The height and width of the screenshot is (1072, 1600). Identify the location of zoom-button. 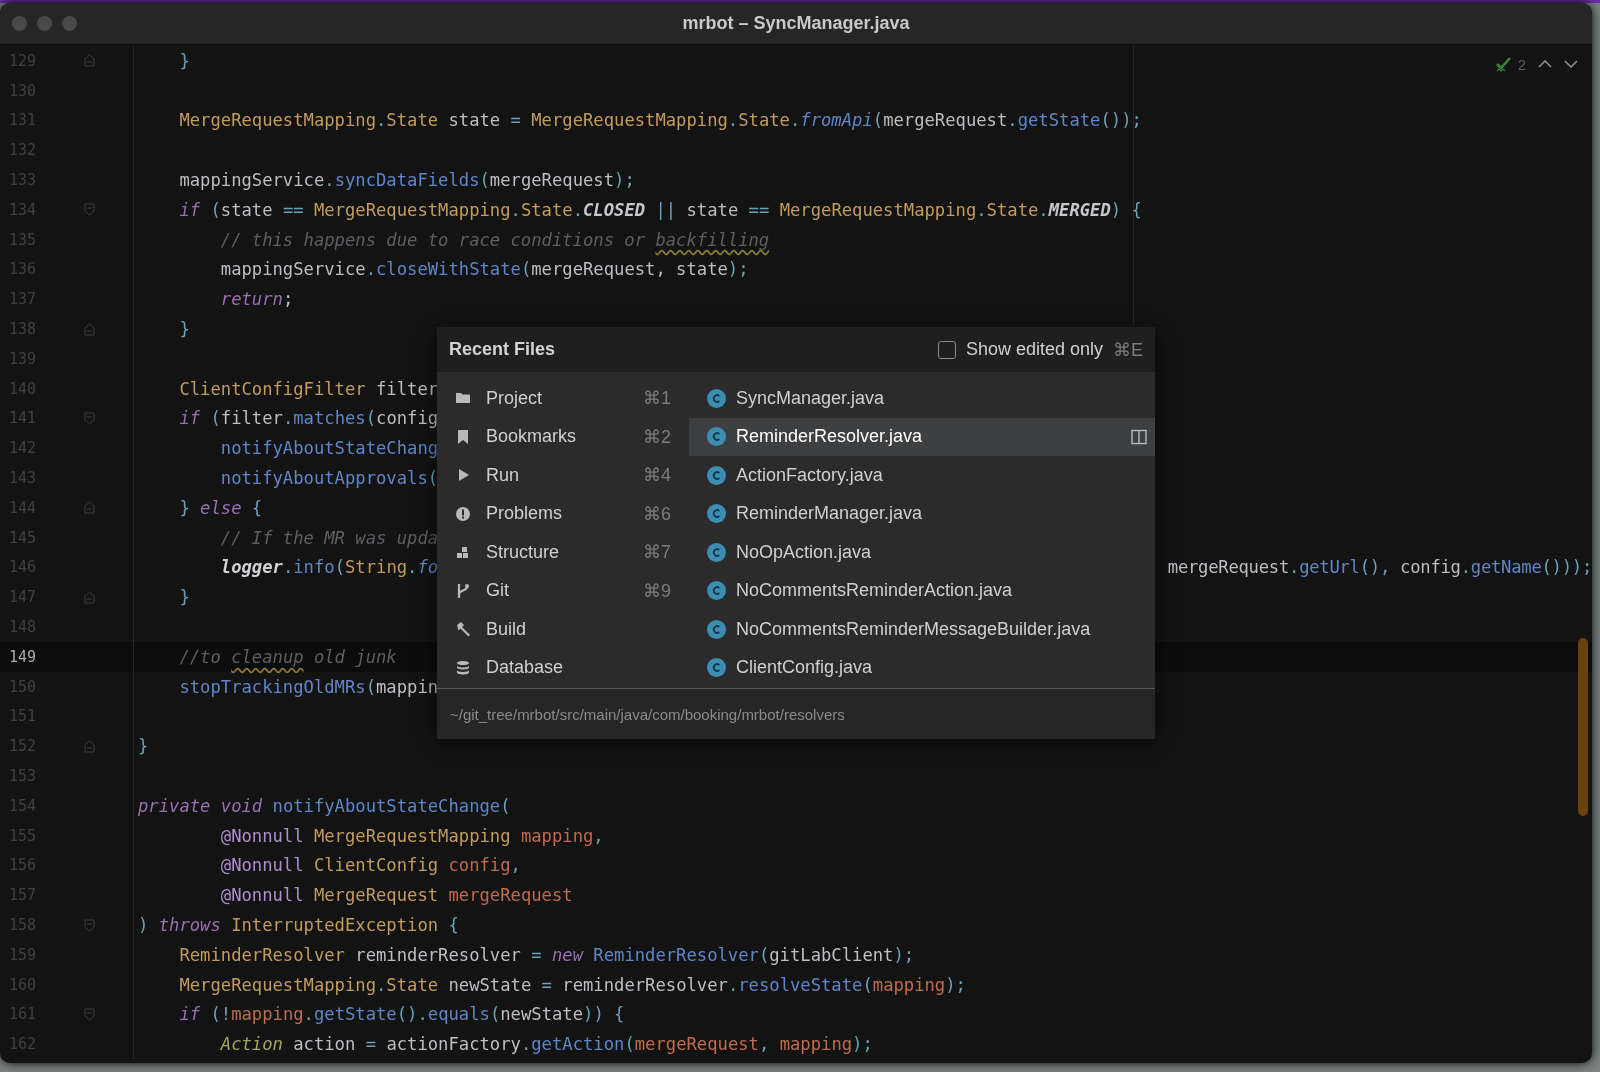
(69, 23).